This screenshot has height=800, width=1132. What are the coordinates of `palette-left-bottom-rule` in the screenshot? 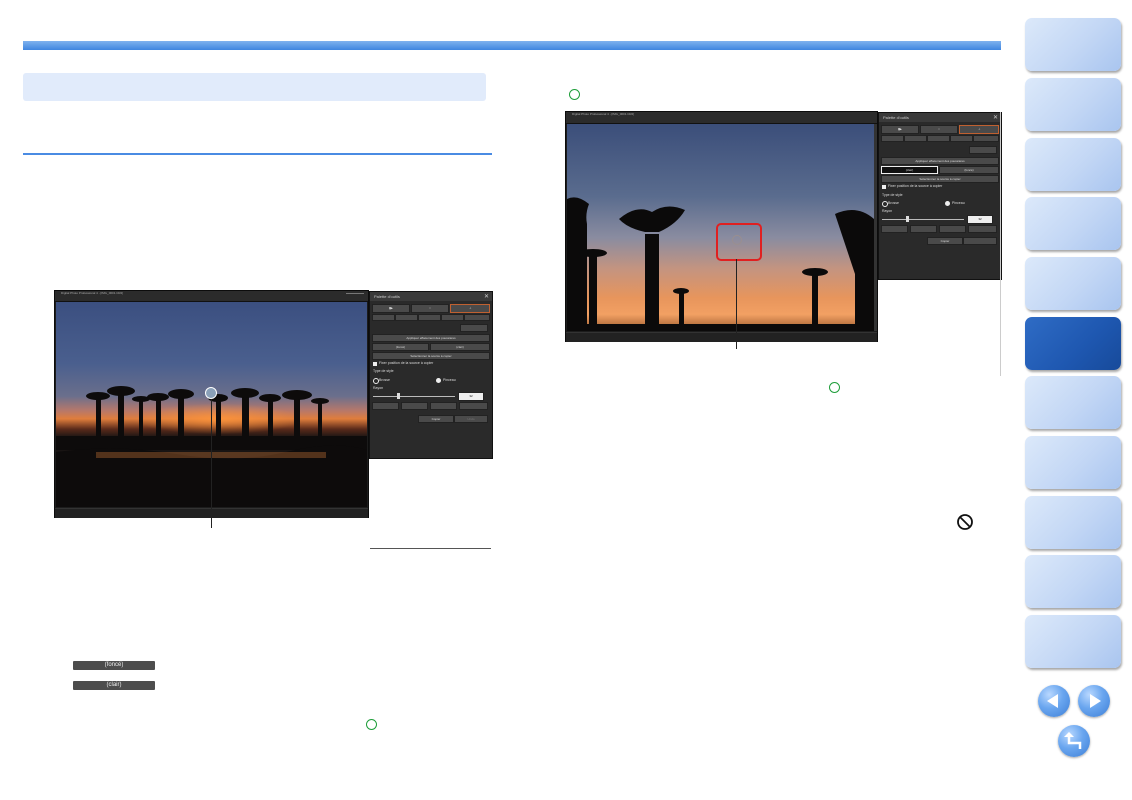 It's located at (430, 548).